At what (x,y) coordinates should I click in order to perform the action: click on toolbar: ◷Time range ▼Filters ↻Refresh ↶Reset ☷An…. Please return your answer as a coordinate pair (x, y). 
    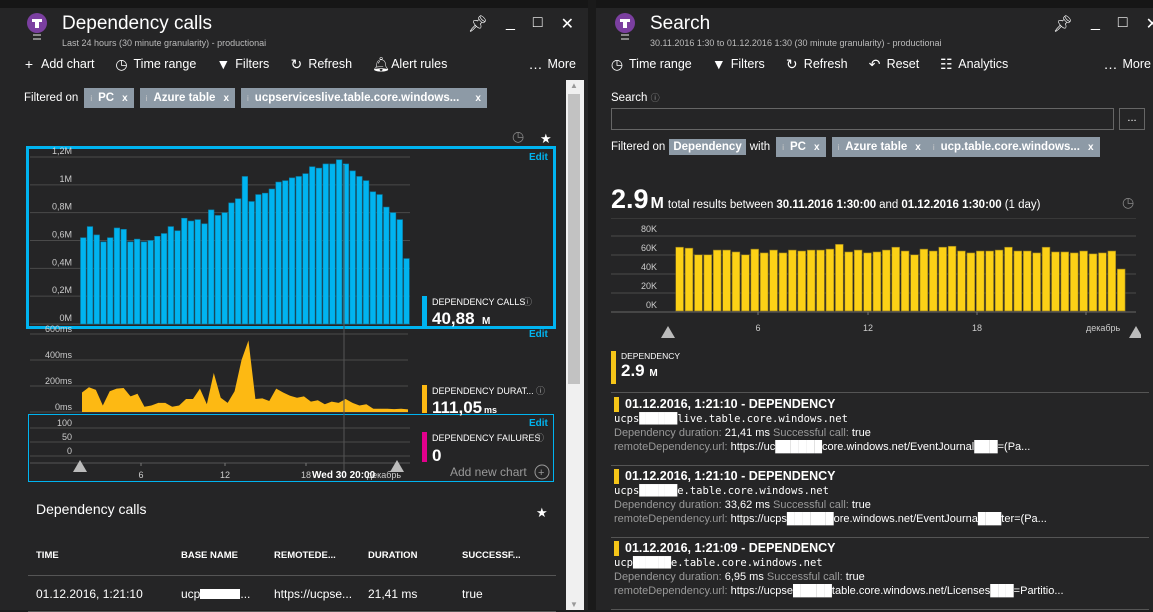
    Looking at the image, I should click on (875, 64).